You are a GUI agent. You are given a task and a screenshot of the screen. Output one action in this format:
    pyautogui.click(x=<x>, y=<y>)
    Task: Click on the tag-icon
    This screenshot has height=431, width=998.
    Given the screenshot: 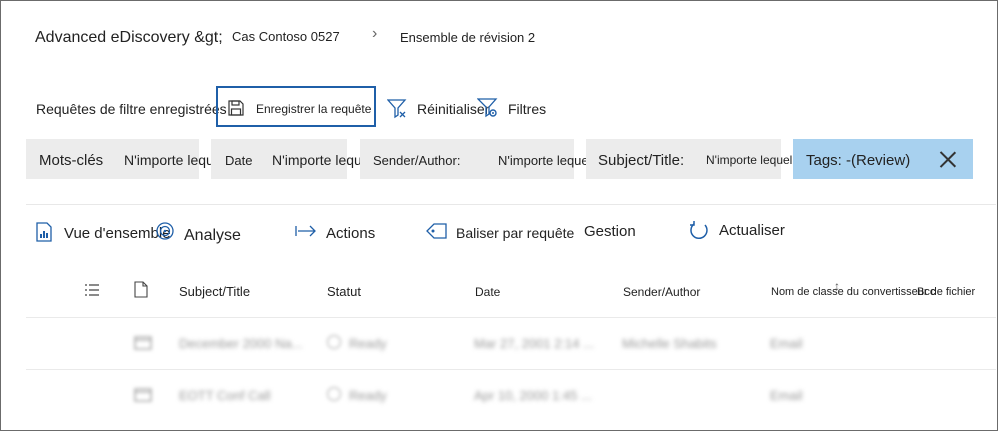 What is the action you would take?
    pyautogui.click(x=436, y=231)
    